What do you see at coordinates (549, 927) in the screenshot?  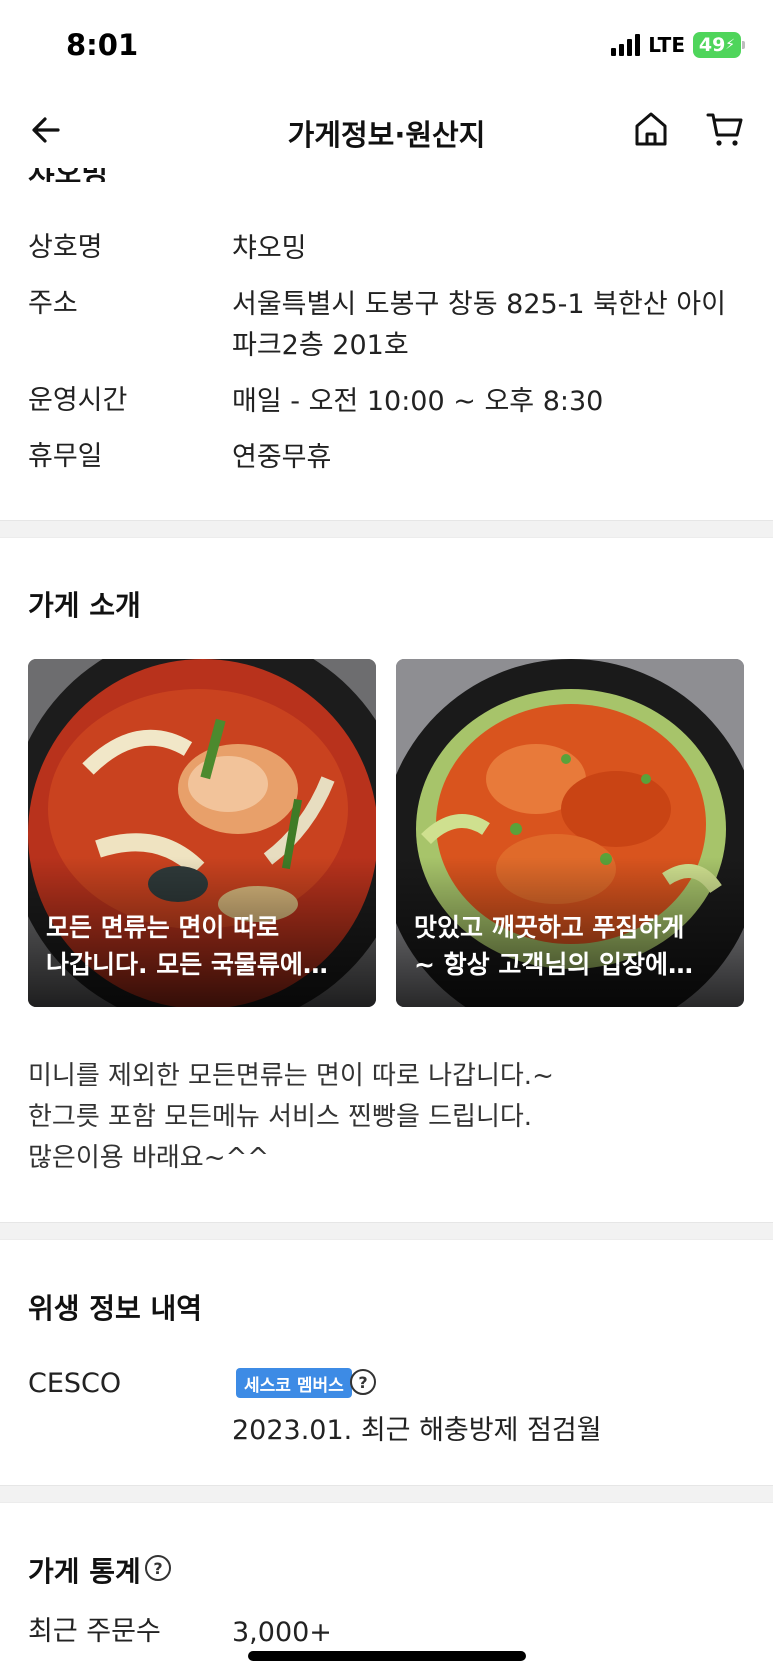 I see `caption-line: 맛있고 깨끗하고 푸짐하게` at bounding box center [549, 927].